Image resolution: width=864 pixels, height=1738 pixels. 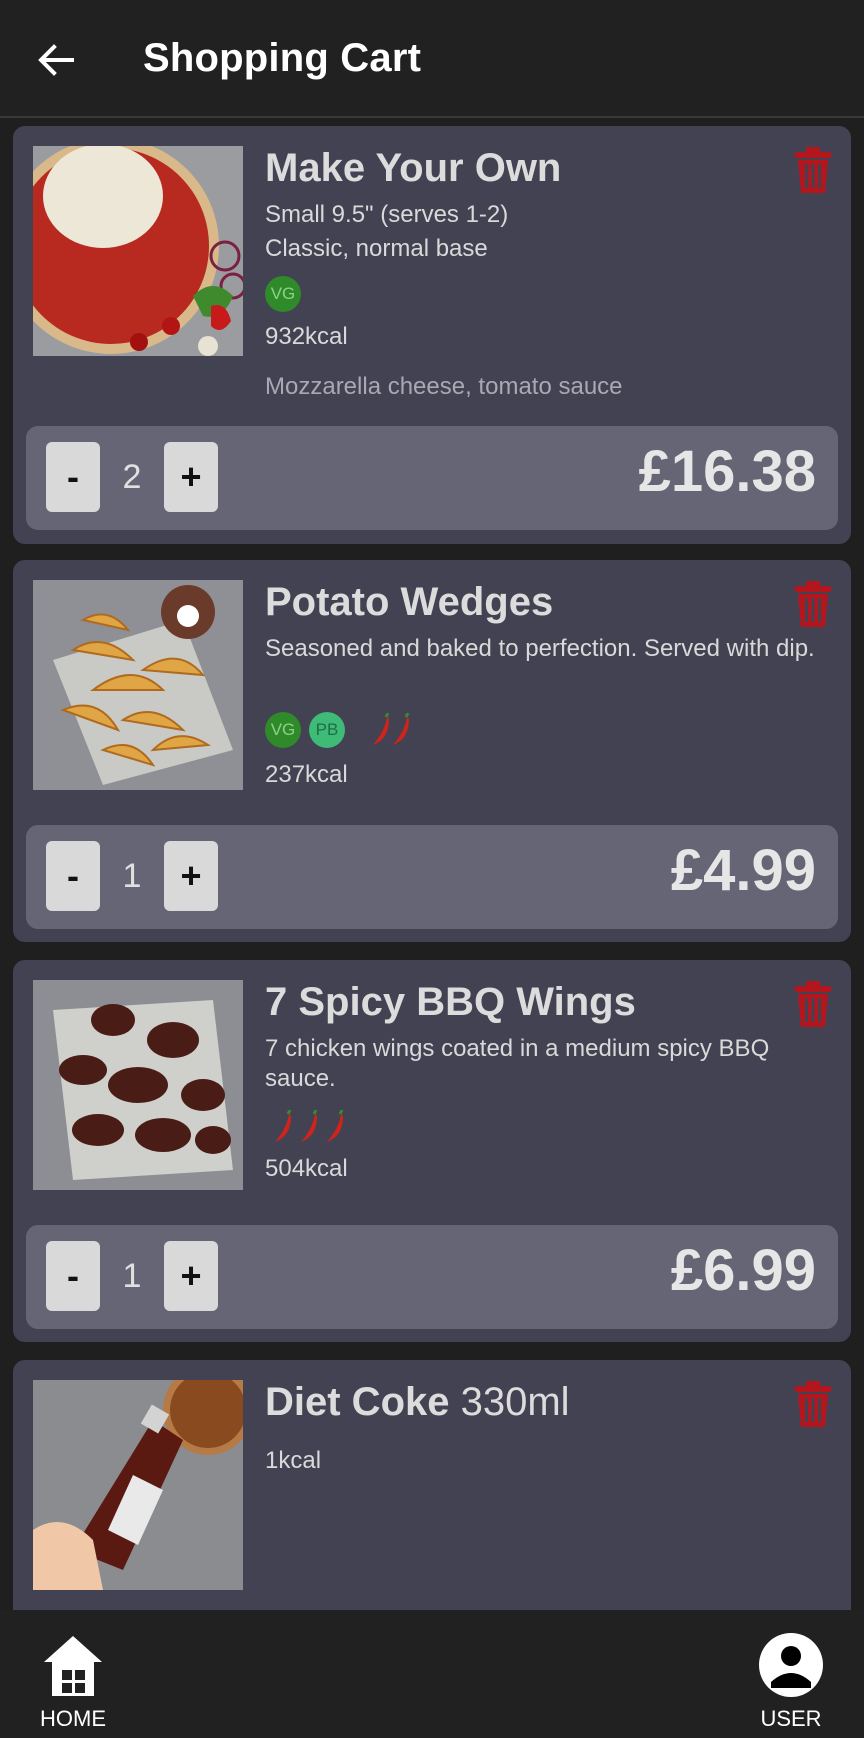 I want to click on bottom-navigation: HOME USER, so click(x=432, y=1674).